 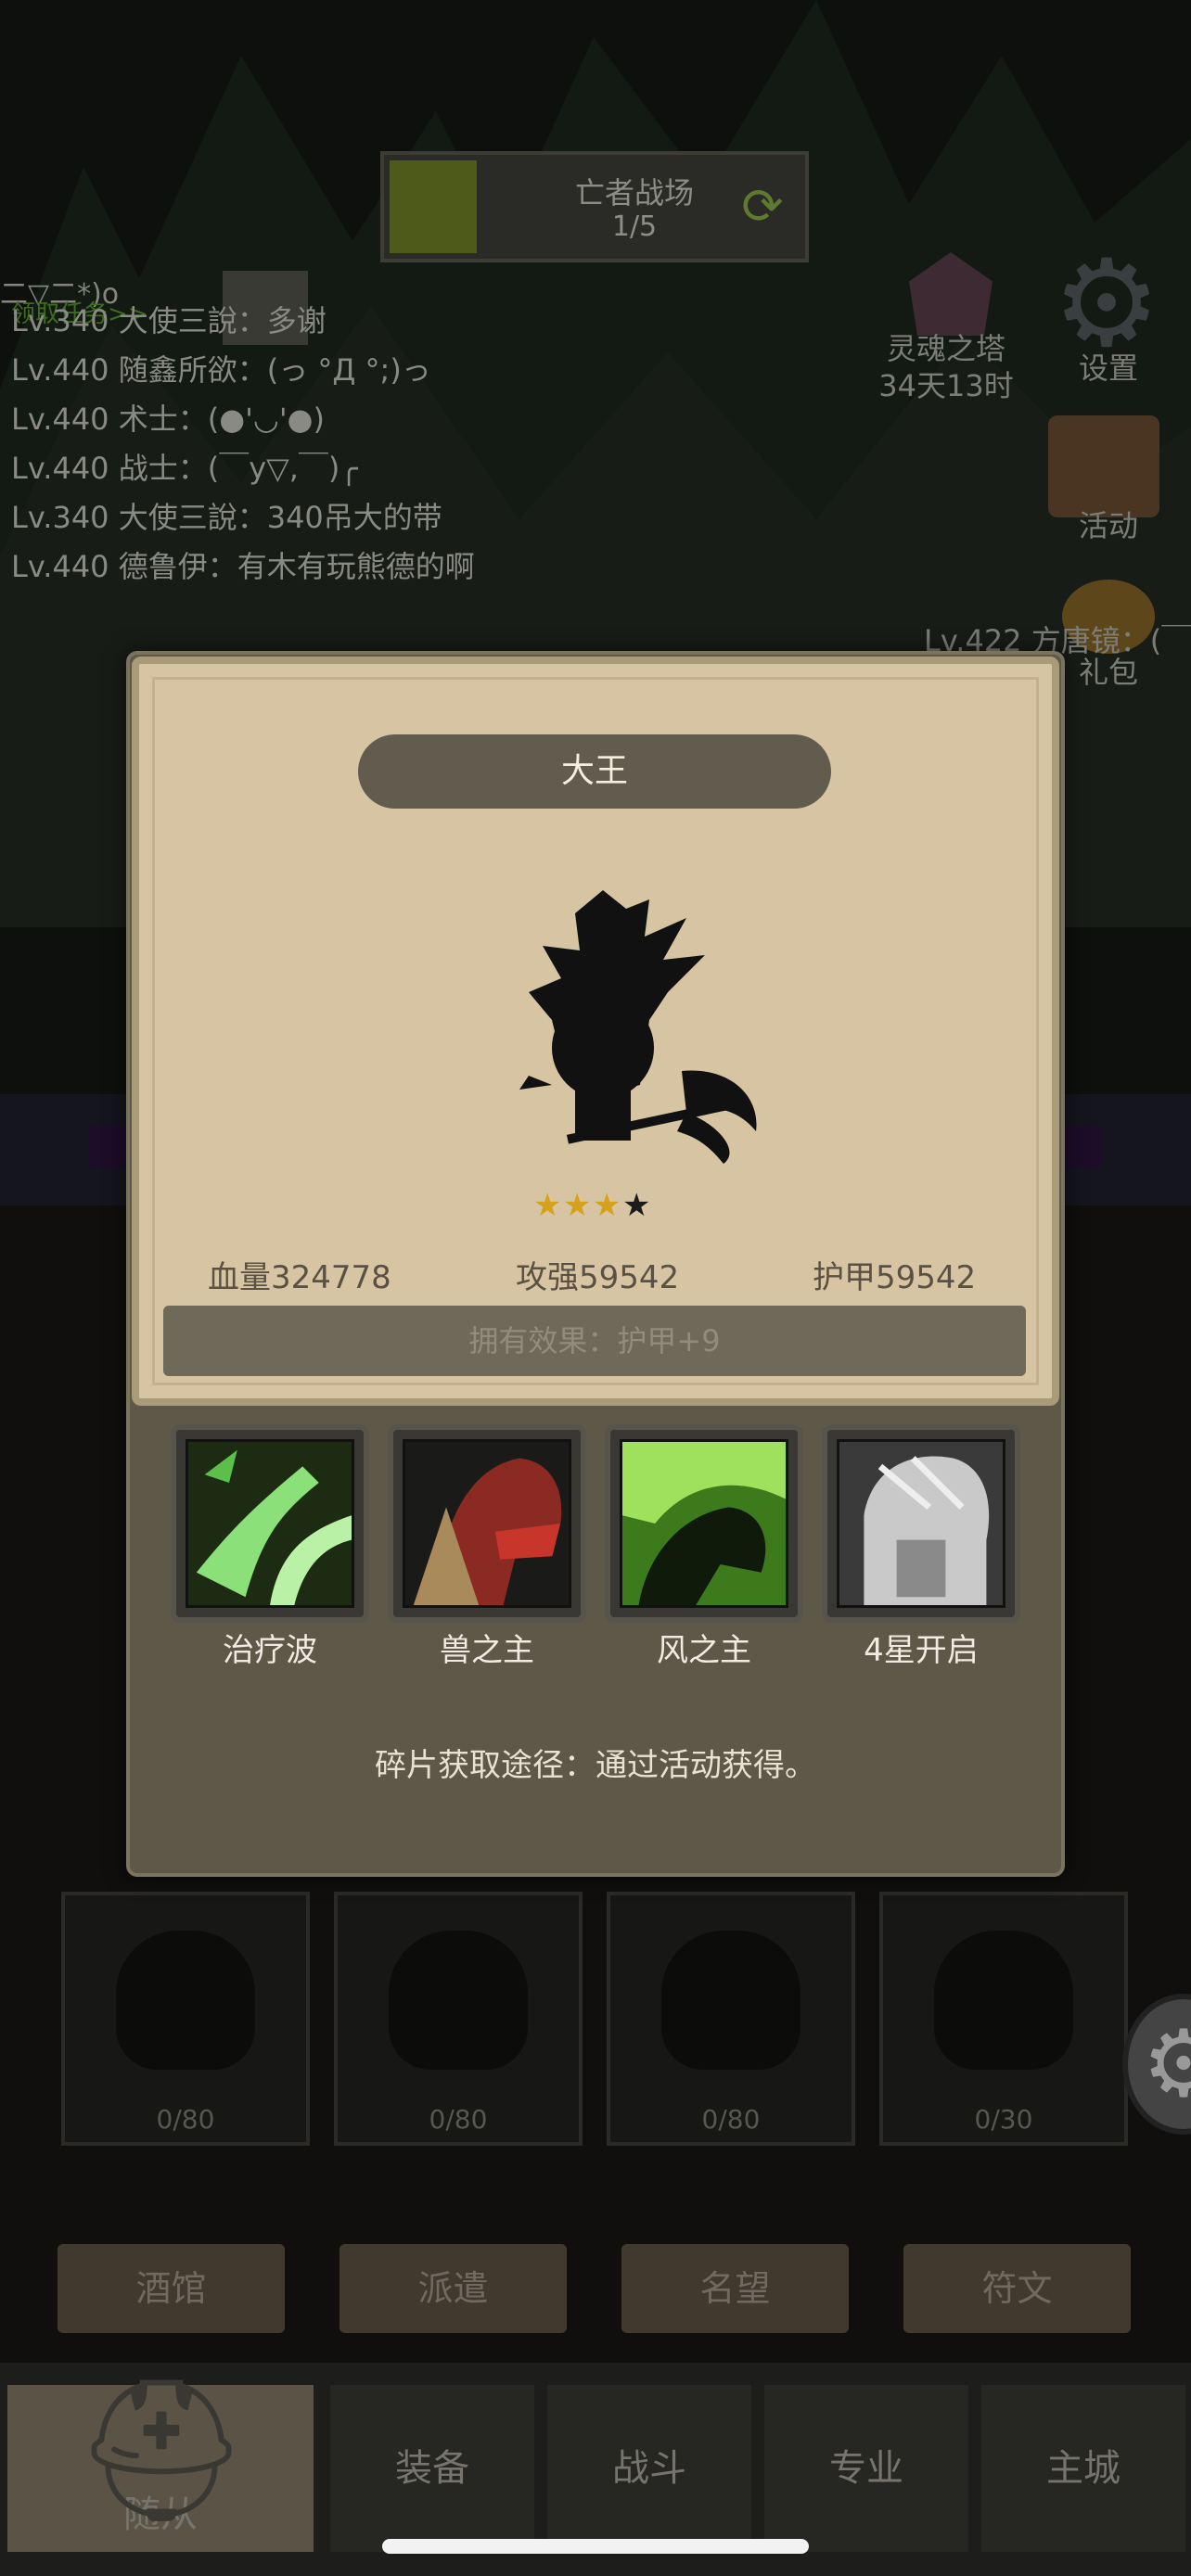 What do you see at coordinates (299, 1277) in the screenshot?
I see `stat-hp: 血量324778` at bounding box center [299, 1277].